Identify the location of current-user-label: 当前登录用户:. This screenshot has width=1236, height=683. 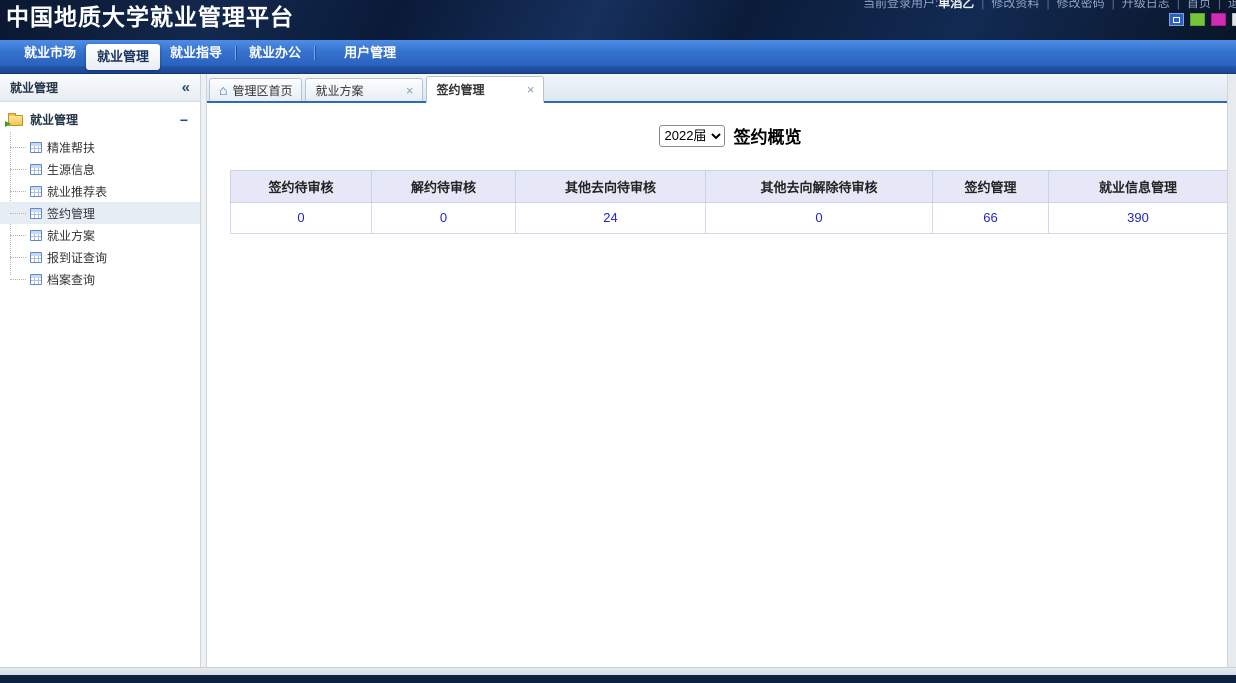
(900, 5).